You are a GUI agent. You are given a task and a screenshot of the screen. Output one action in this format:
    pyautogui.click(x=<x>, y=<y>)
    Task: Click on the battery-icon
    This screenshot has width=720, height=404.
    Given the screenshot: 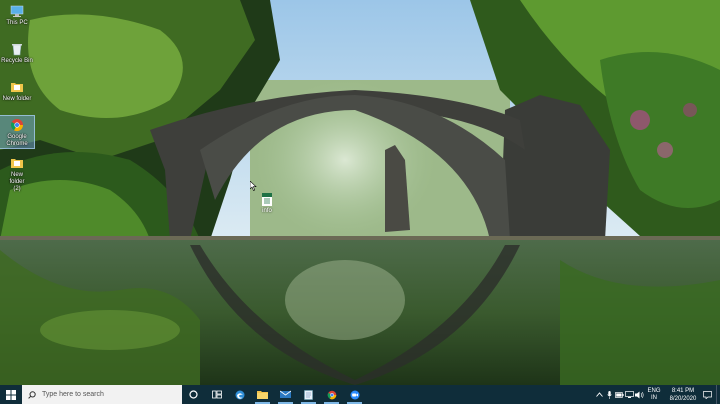 What is the action you would take?
    pyautogui.click(x=619, y=394)
    